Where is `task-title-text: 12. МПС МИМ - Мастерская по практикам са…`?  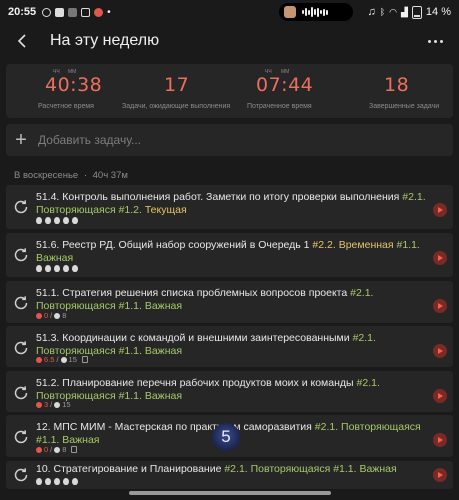
task-title-text: 12. МПС МИМ - Мастерская по практикам са… is located at coordinates (174, 427).